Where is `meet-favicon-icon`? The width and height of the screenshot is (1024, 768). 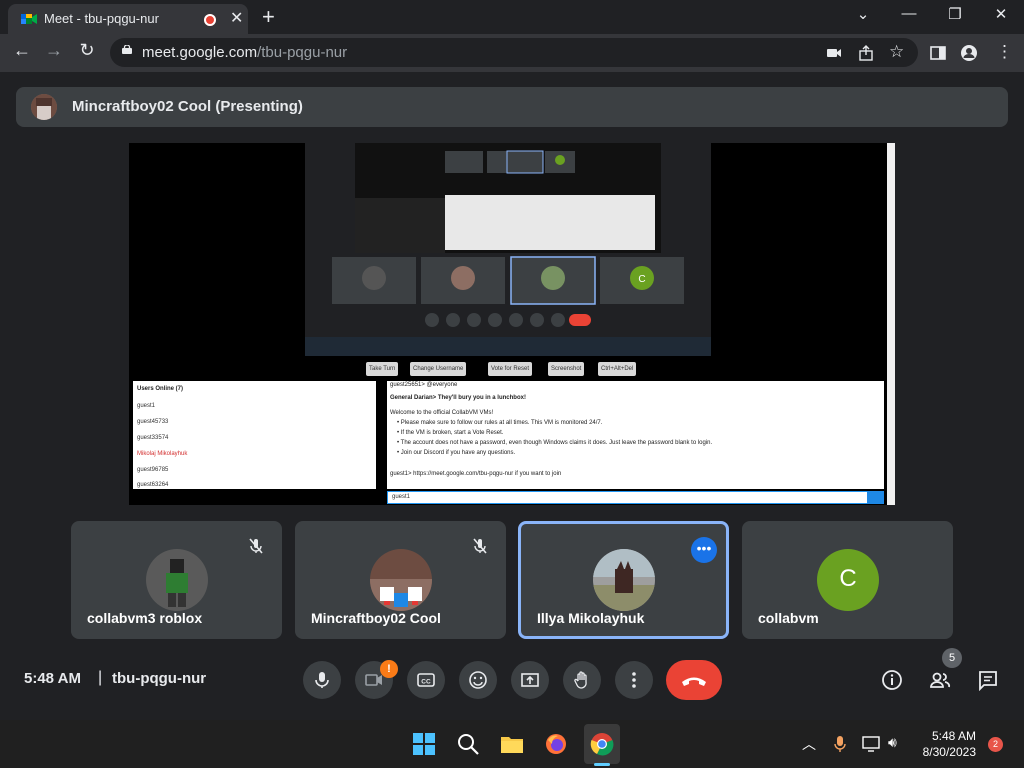
meet-favicon-icon is located at coordinates (29, 19).